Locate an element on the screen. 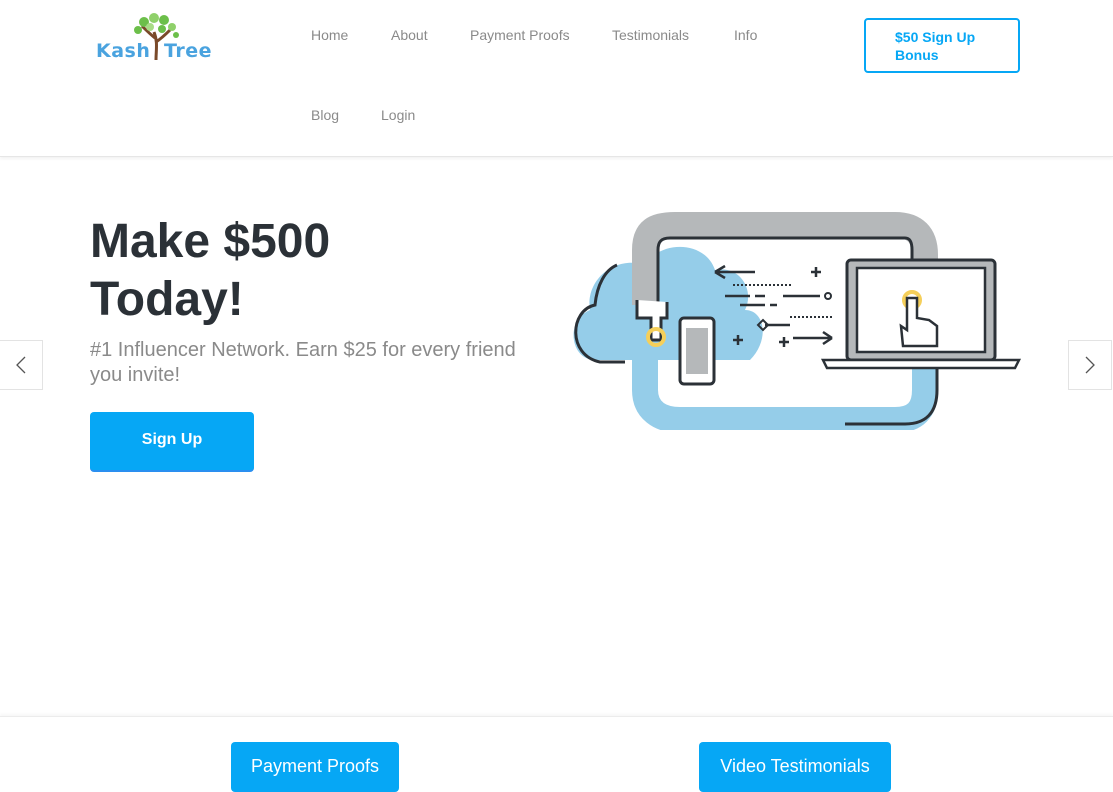  nav-login: Login is located at coordinates (398, 115).